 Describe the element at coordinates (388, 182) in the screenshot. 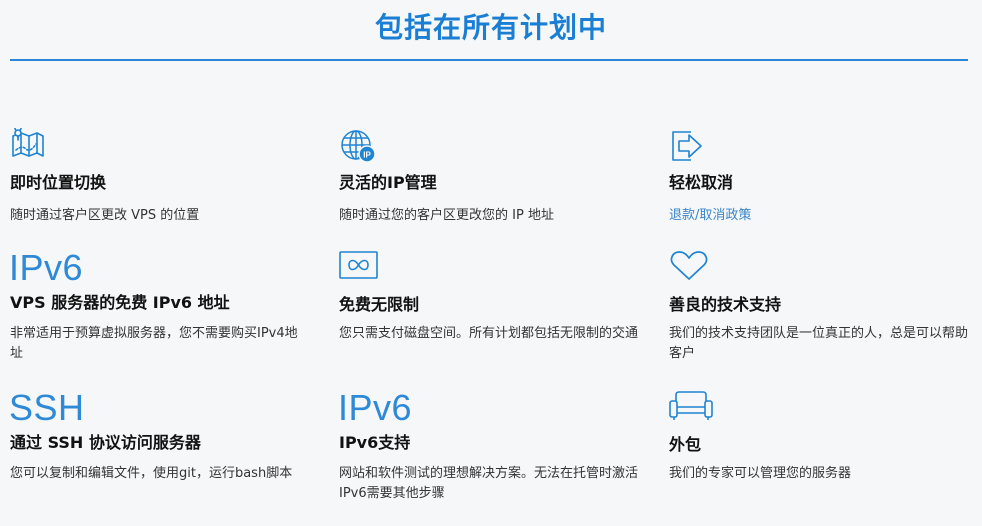

I see `feature-title: 灵活的IP管理` at that location.